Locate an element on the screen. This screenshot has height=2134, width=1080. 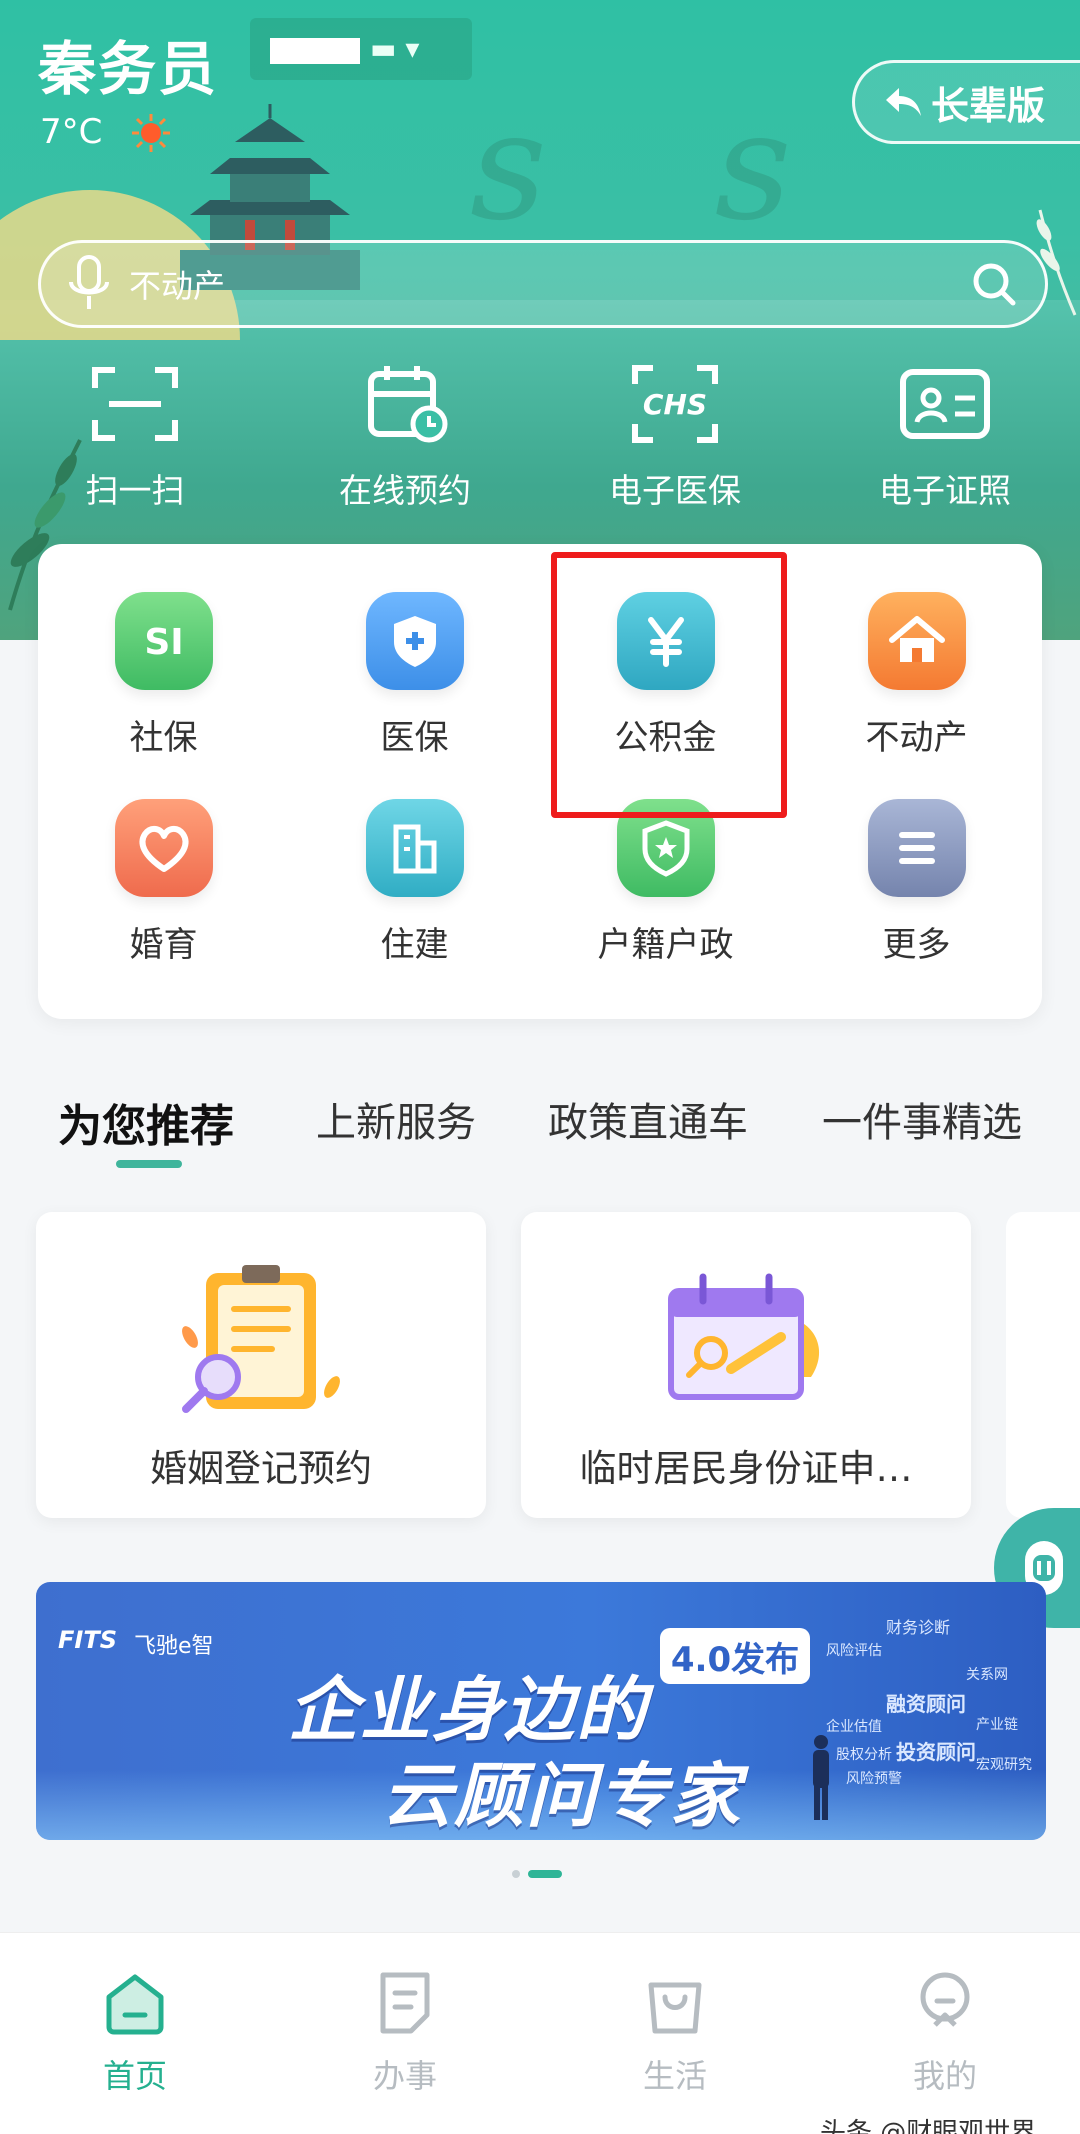
chs-icon: CHS is located at coordinates (675, 404).